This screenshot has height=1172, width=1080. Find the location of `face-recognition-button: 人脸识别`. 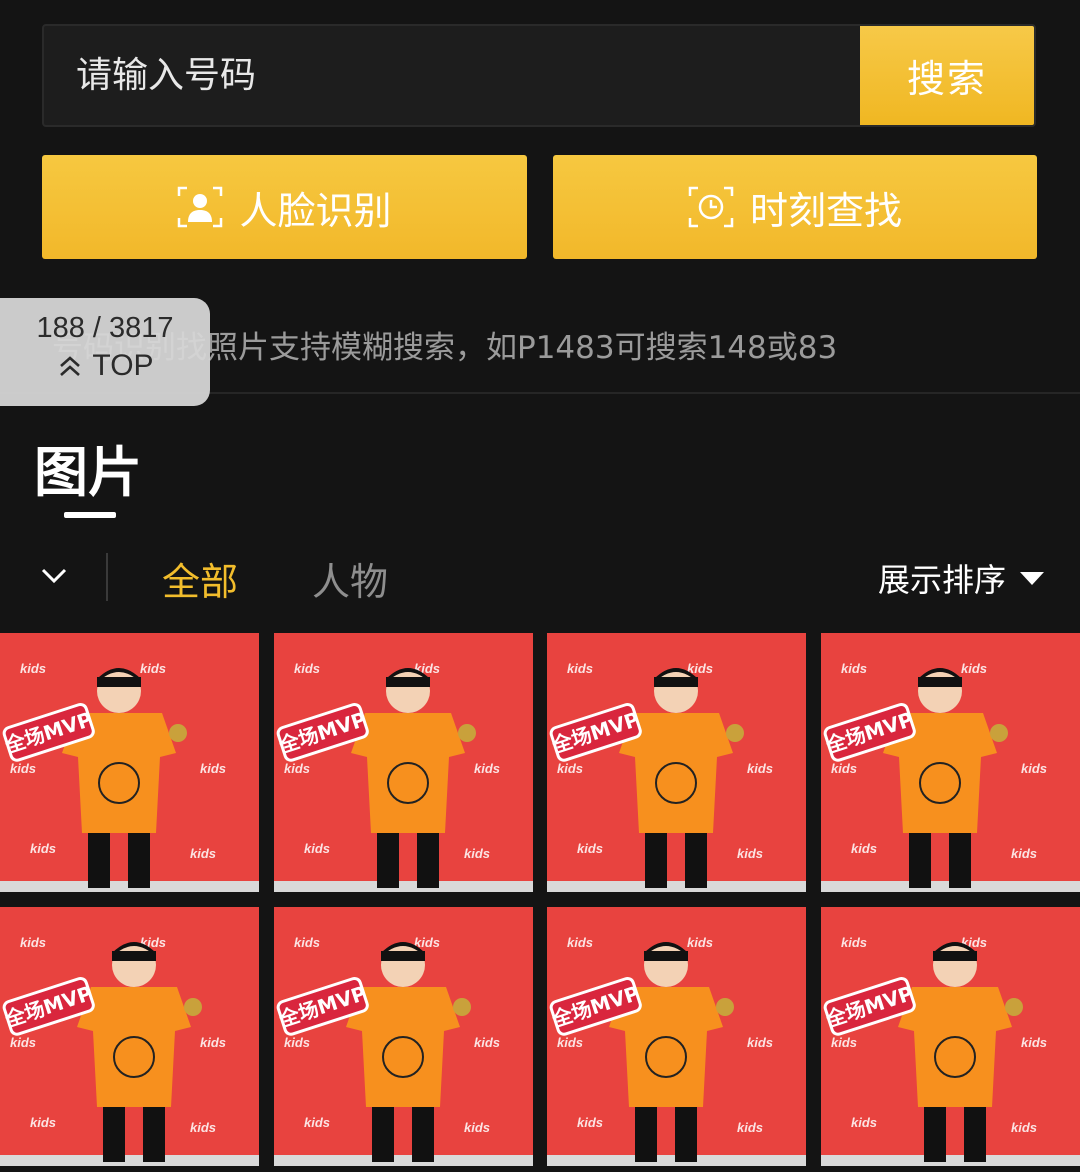

face-recognition-button: 人脸识别 is located at coordinates (284, 207).